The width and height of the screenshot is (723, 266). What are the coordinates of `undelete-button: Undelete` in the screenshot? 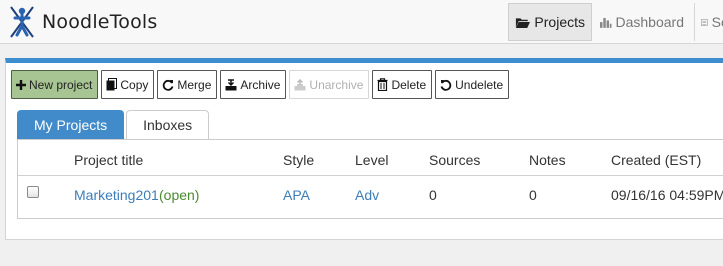 It's located at (472, 84).